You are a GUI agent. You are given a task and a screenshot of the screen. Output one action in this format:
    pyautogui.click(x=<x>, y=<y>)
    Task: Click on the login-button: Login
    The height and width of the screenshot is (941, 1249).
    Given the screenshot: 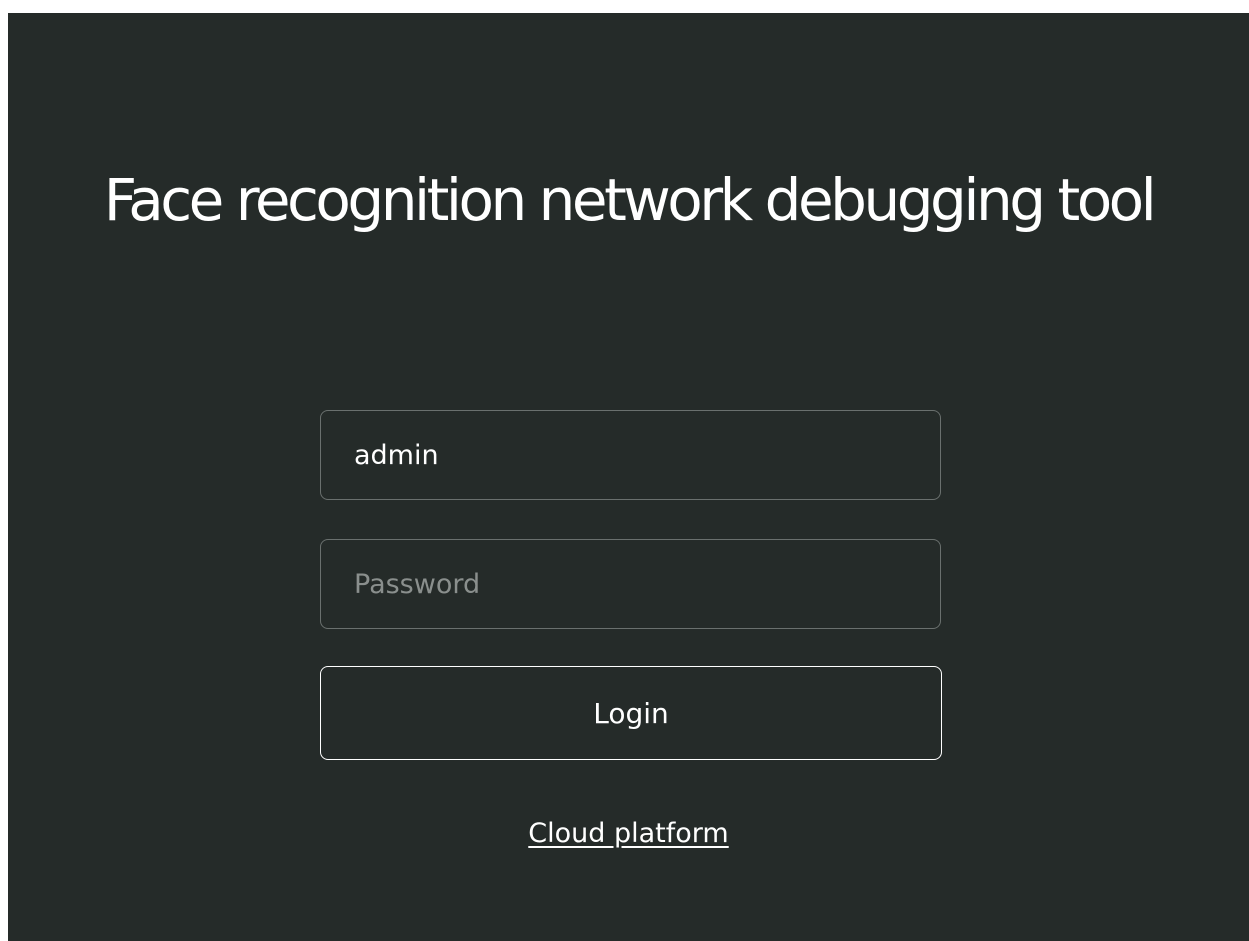 What is the action you would take?
    pyautogui.click(x=631, y=713)
    